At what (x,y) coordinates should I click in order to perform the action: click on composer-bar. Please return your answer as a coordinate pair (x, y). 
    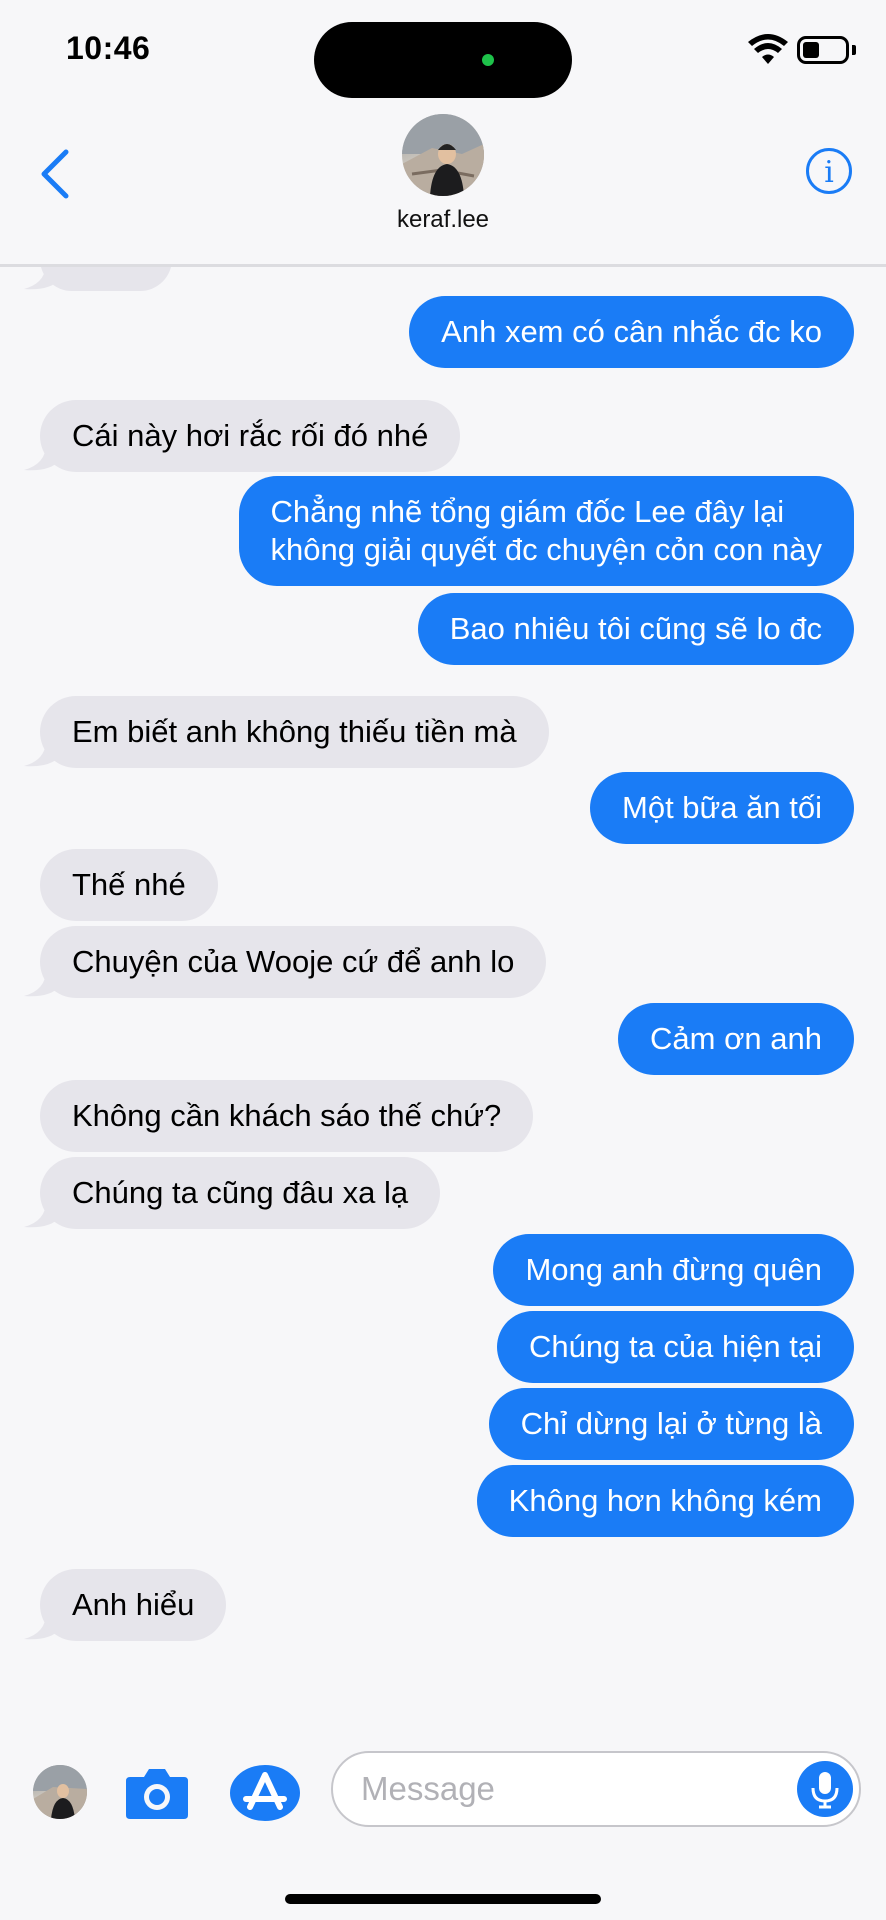
    Looking at the image, I should click on (443, 1823).